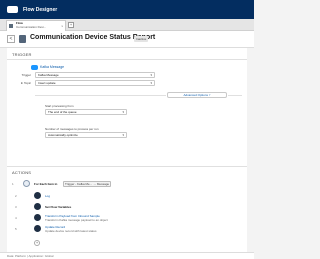 The image size is (320, 259). What do you see at coordinates (11, 39) in the screenshot?
I see `back-button: <` at bounding box center [11, 39].